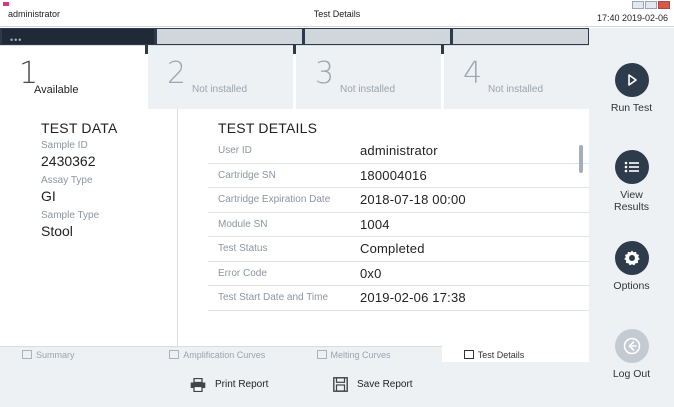 The image size is (674, 407). I want to click on test-data-title: TEST DATA, so click(79, 128).